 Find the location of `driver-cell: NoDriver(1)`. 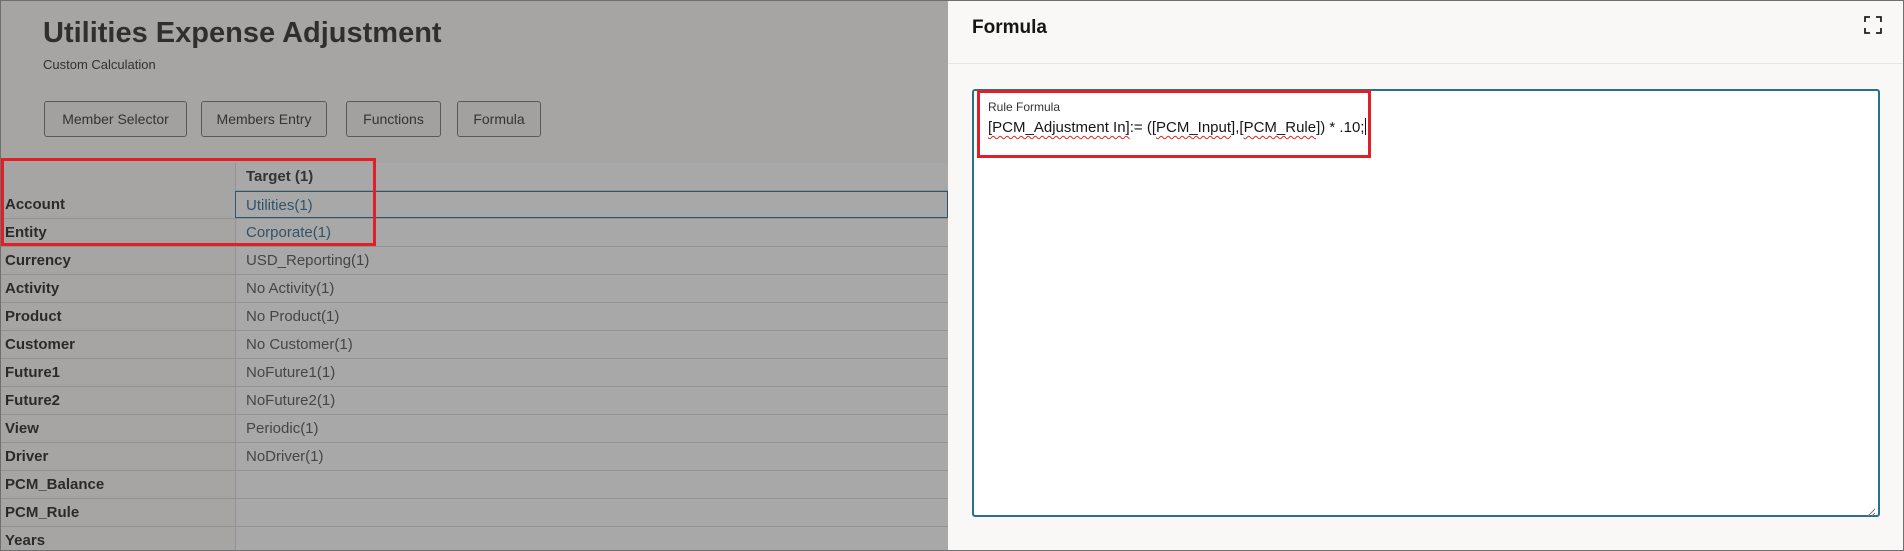

driver-cell: NoDriver(1) is located at coordinates (591, 456).